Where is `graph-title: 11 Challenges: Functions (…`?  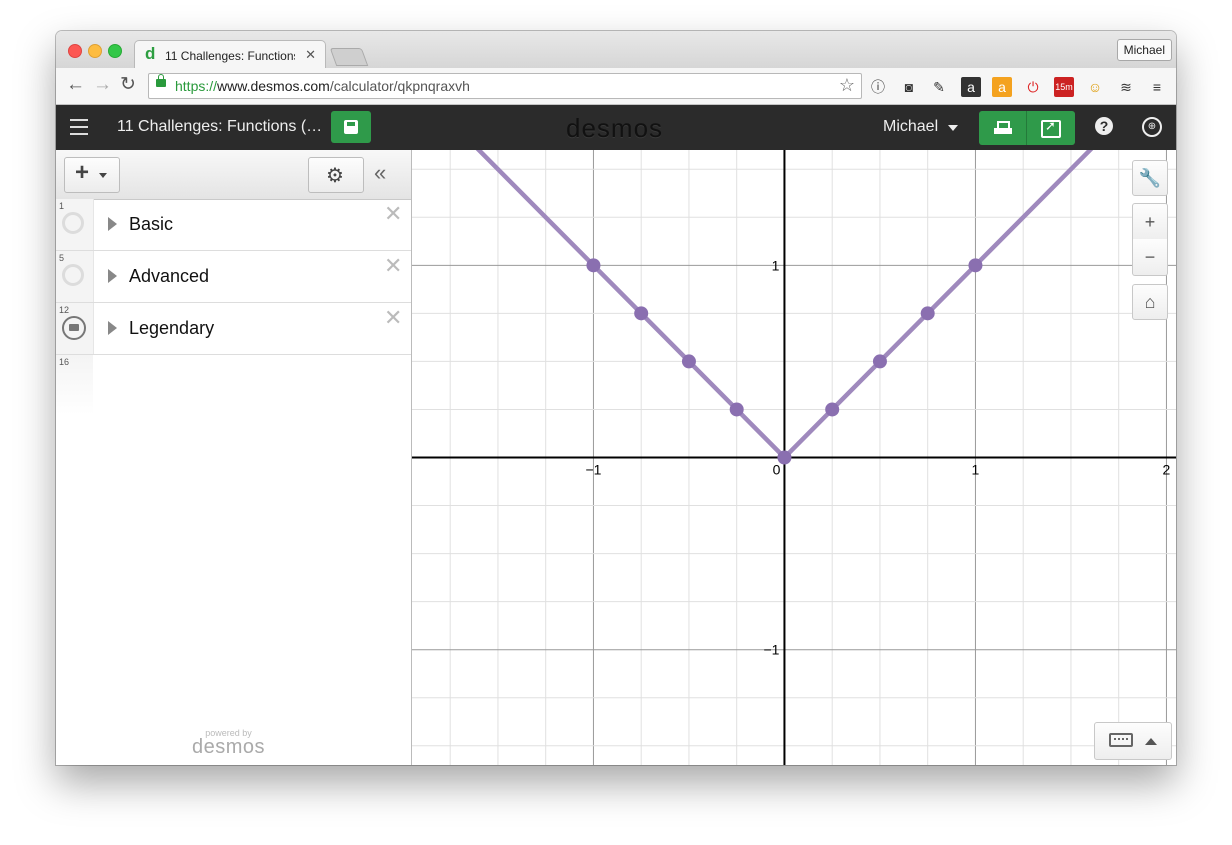
graph-title: 11 Challenges: Functions (… is located at coordinates (219, 127).